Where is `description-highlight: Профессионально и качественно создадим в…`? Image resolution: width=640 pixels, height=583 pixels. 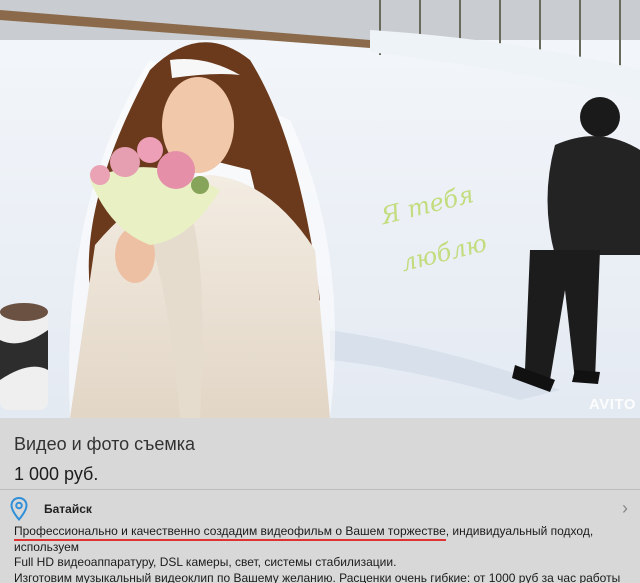 description-highlight: Профессионально и качественно создадим в… is located at coordinates (230, 532).